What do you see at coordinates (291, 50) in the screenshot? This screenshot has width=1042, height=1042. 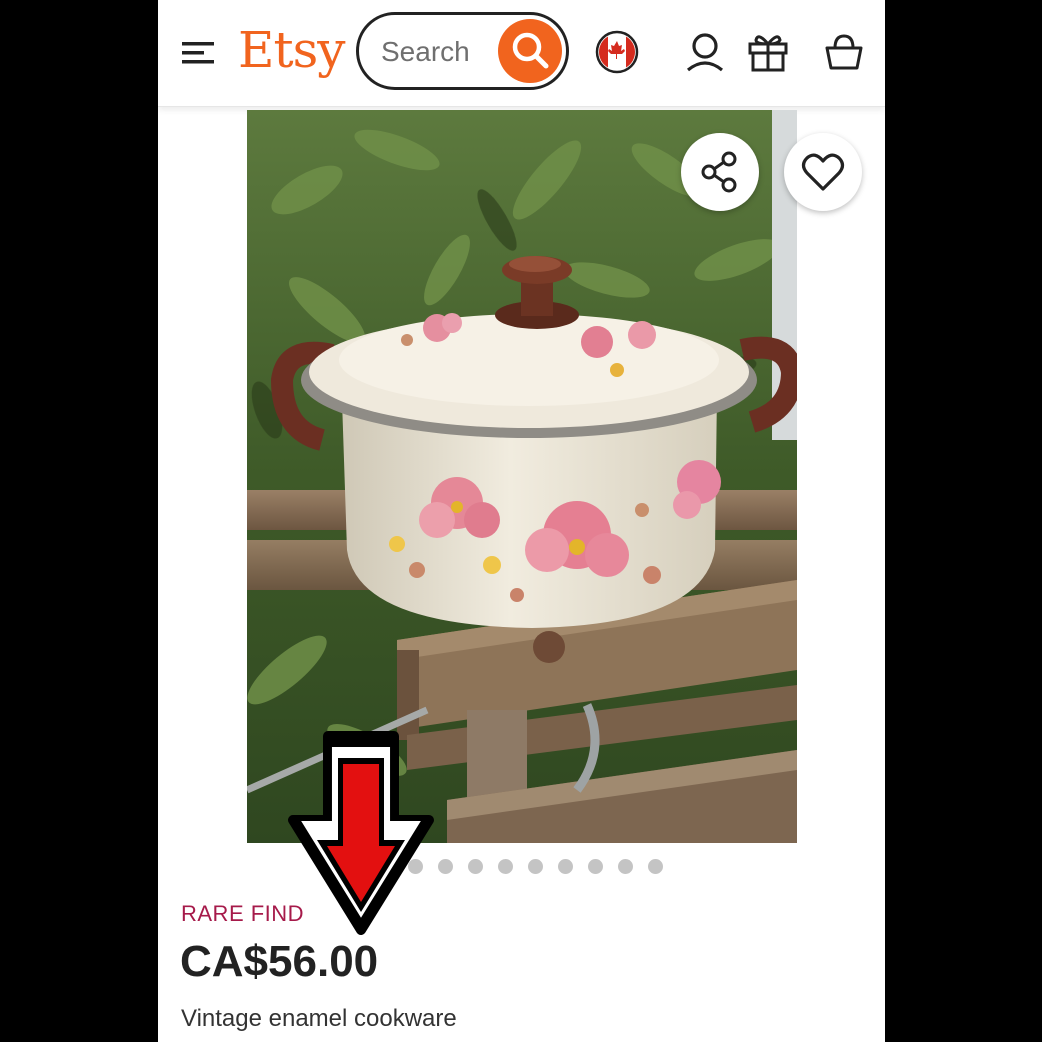 I see `etsy-logo: Etsy` at bounding box center [291, 50].